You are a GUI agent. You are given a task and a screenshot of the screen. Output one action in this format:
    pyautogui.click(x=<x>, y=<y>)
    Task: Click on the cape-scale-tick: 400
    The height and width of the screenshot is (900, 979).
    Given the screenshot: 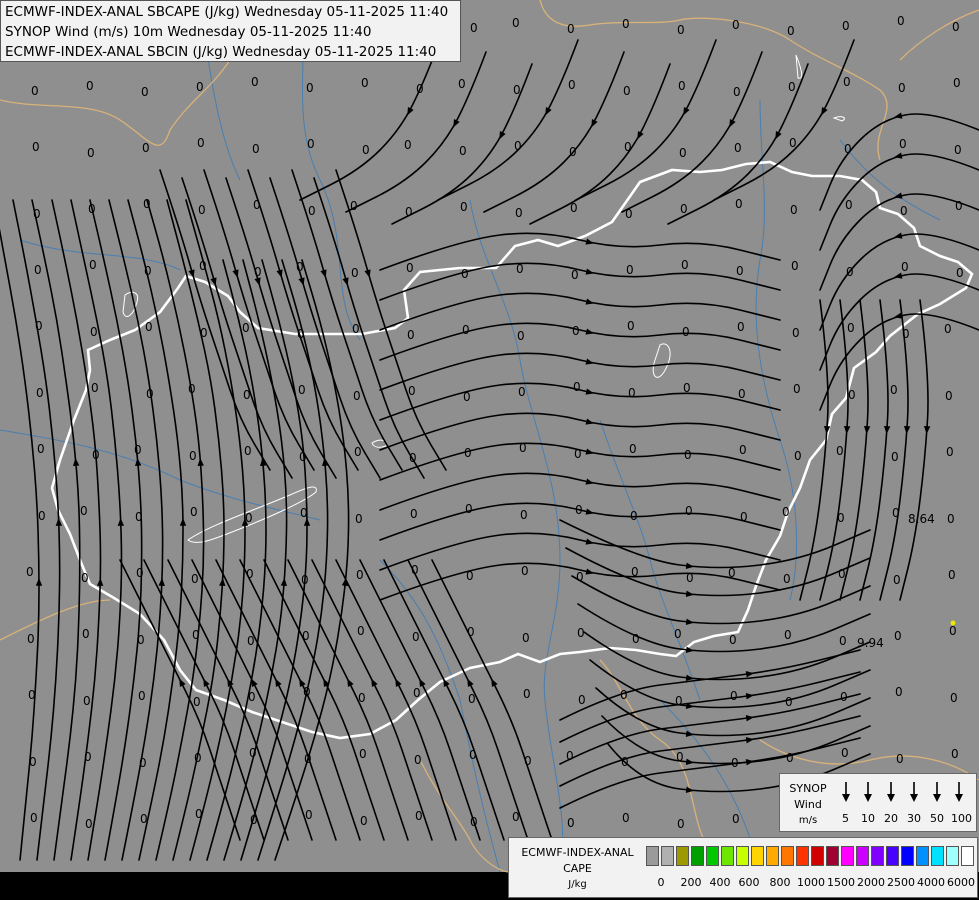 What is the action you would take?
    pyautogui.click(x=720, y=882)
    